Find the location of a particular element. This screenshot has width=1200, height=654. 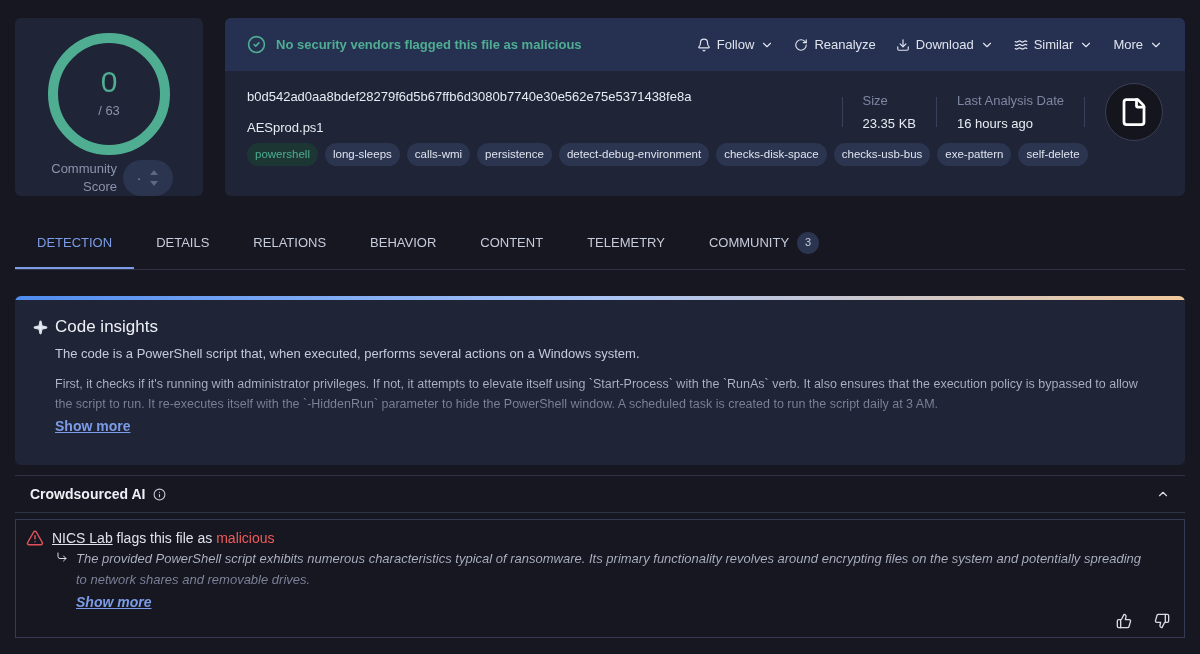

stat-label: Last Analysis Date is located at coordinates (1010, 101).